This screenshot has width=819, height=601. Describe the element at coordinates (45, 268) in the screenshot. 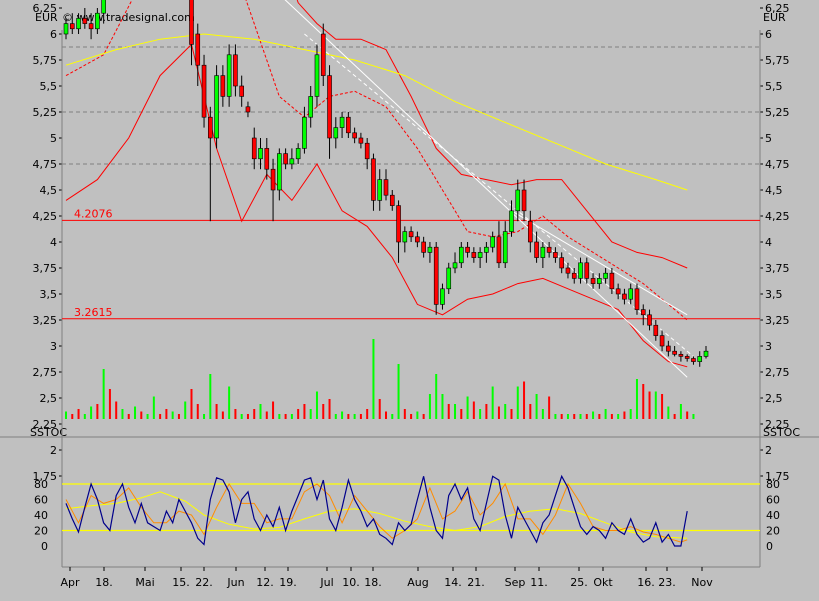

I see `price-tick-label-left: 3,75` at that location.